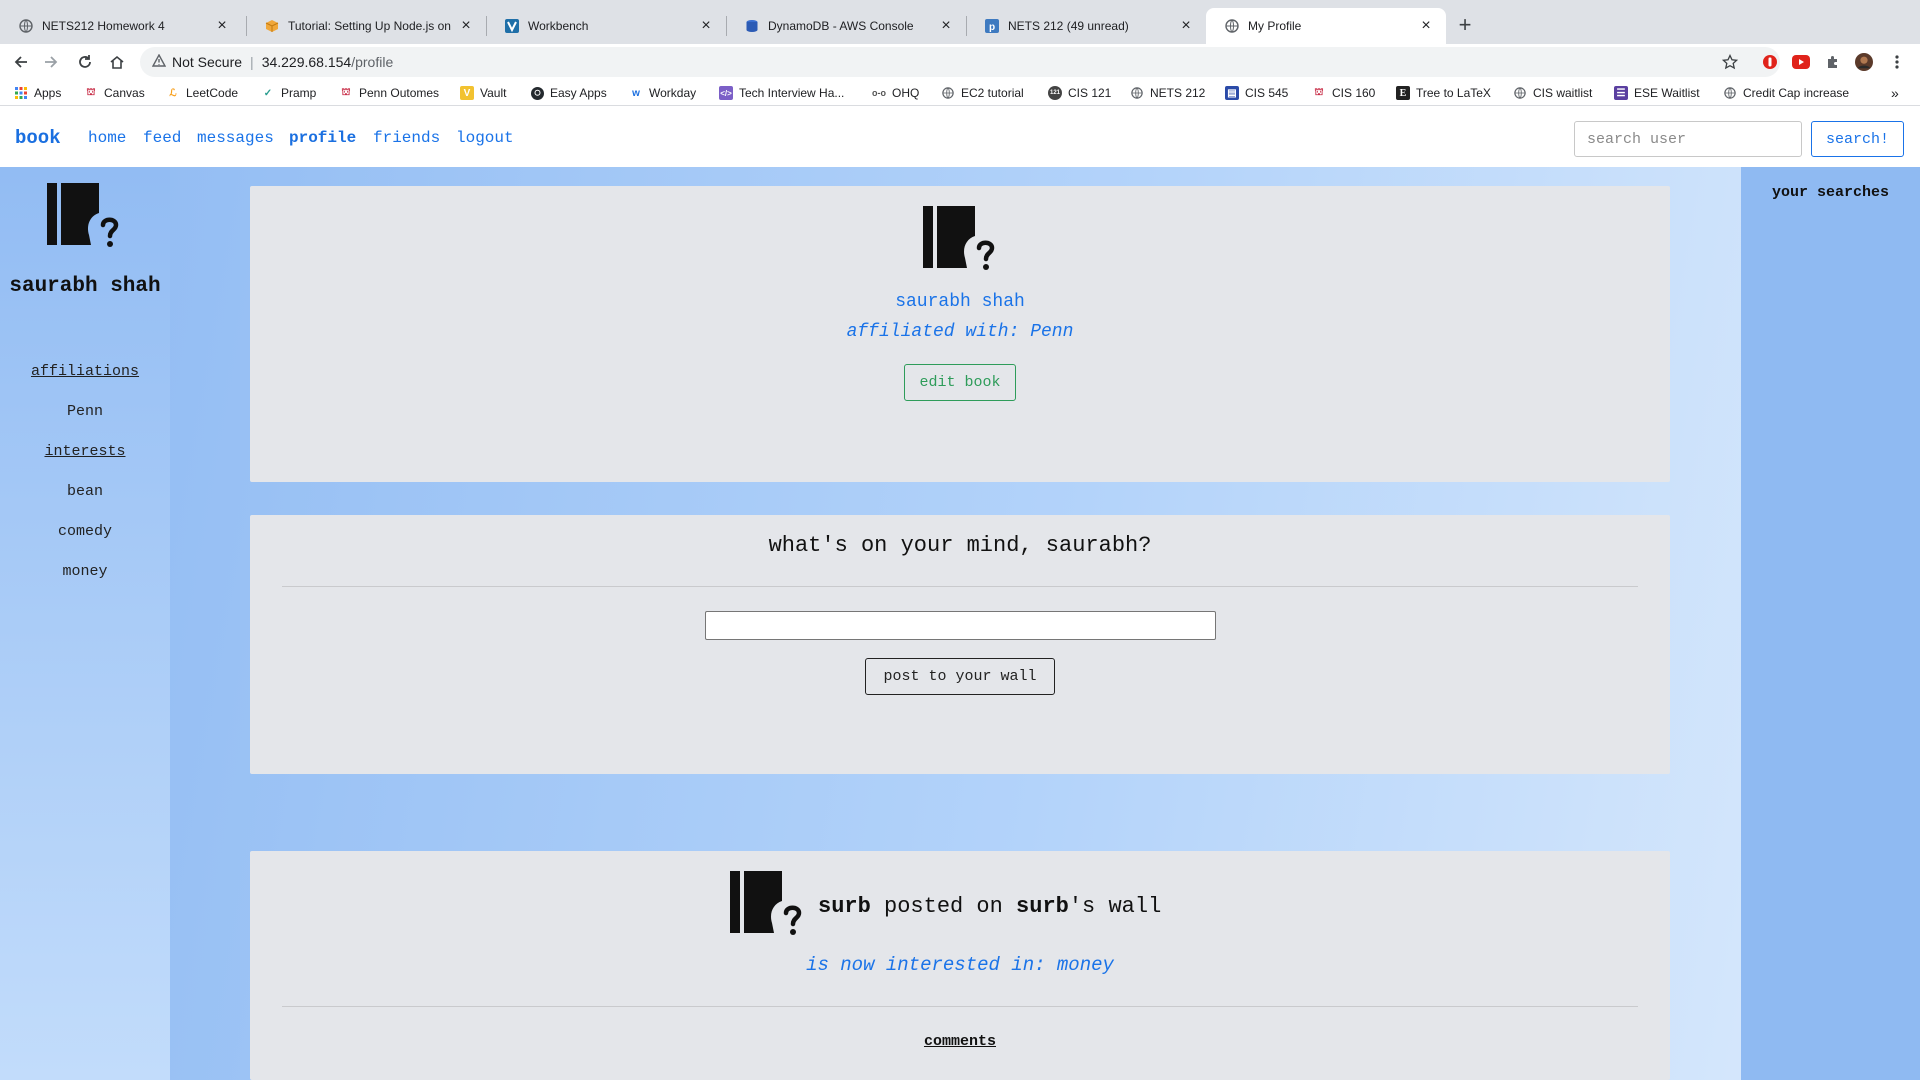 This screenshot has height=1080, width=1920. Describe the element at coordinates (960, 1041) in the screenshot. I see `comments-link: comments` at that location.